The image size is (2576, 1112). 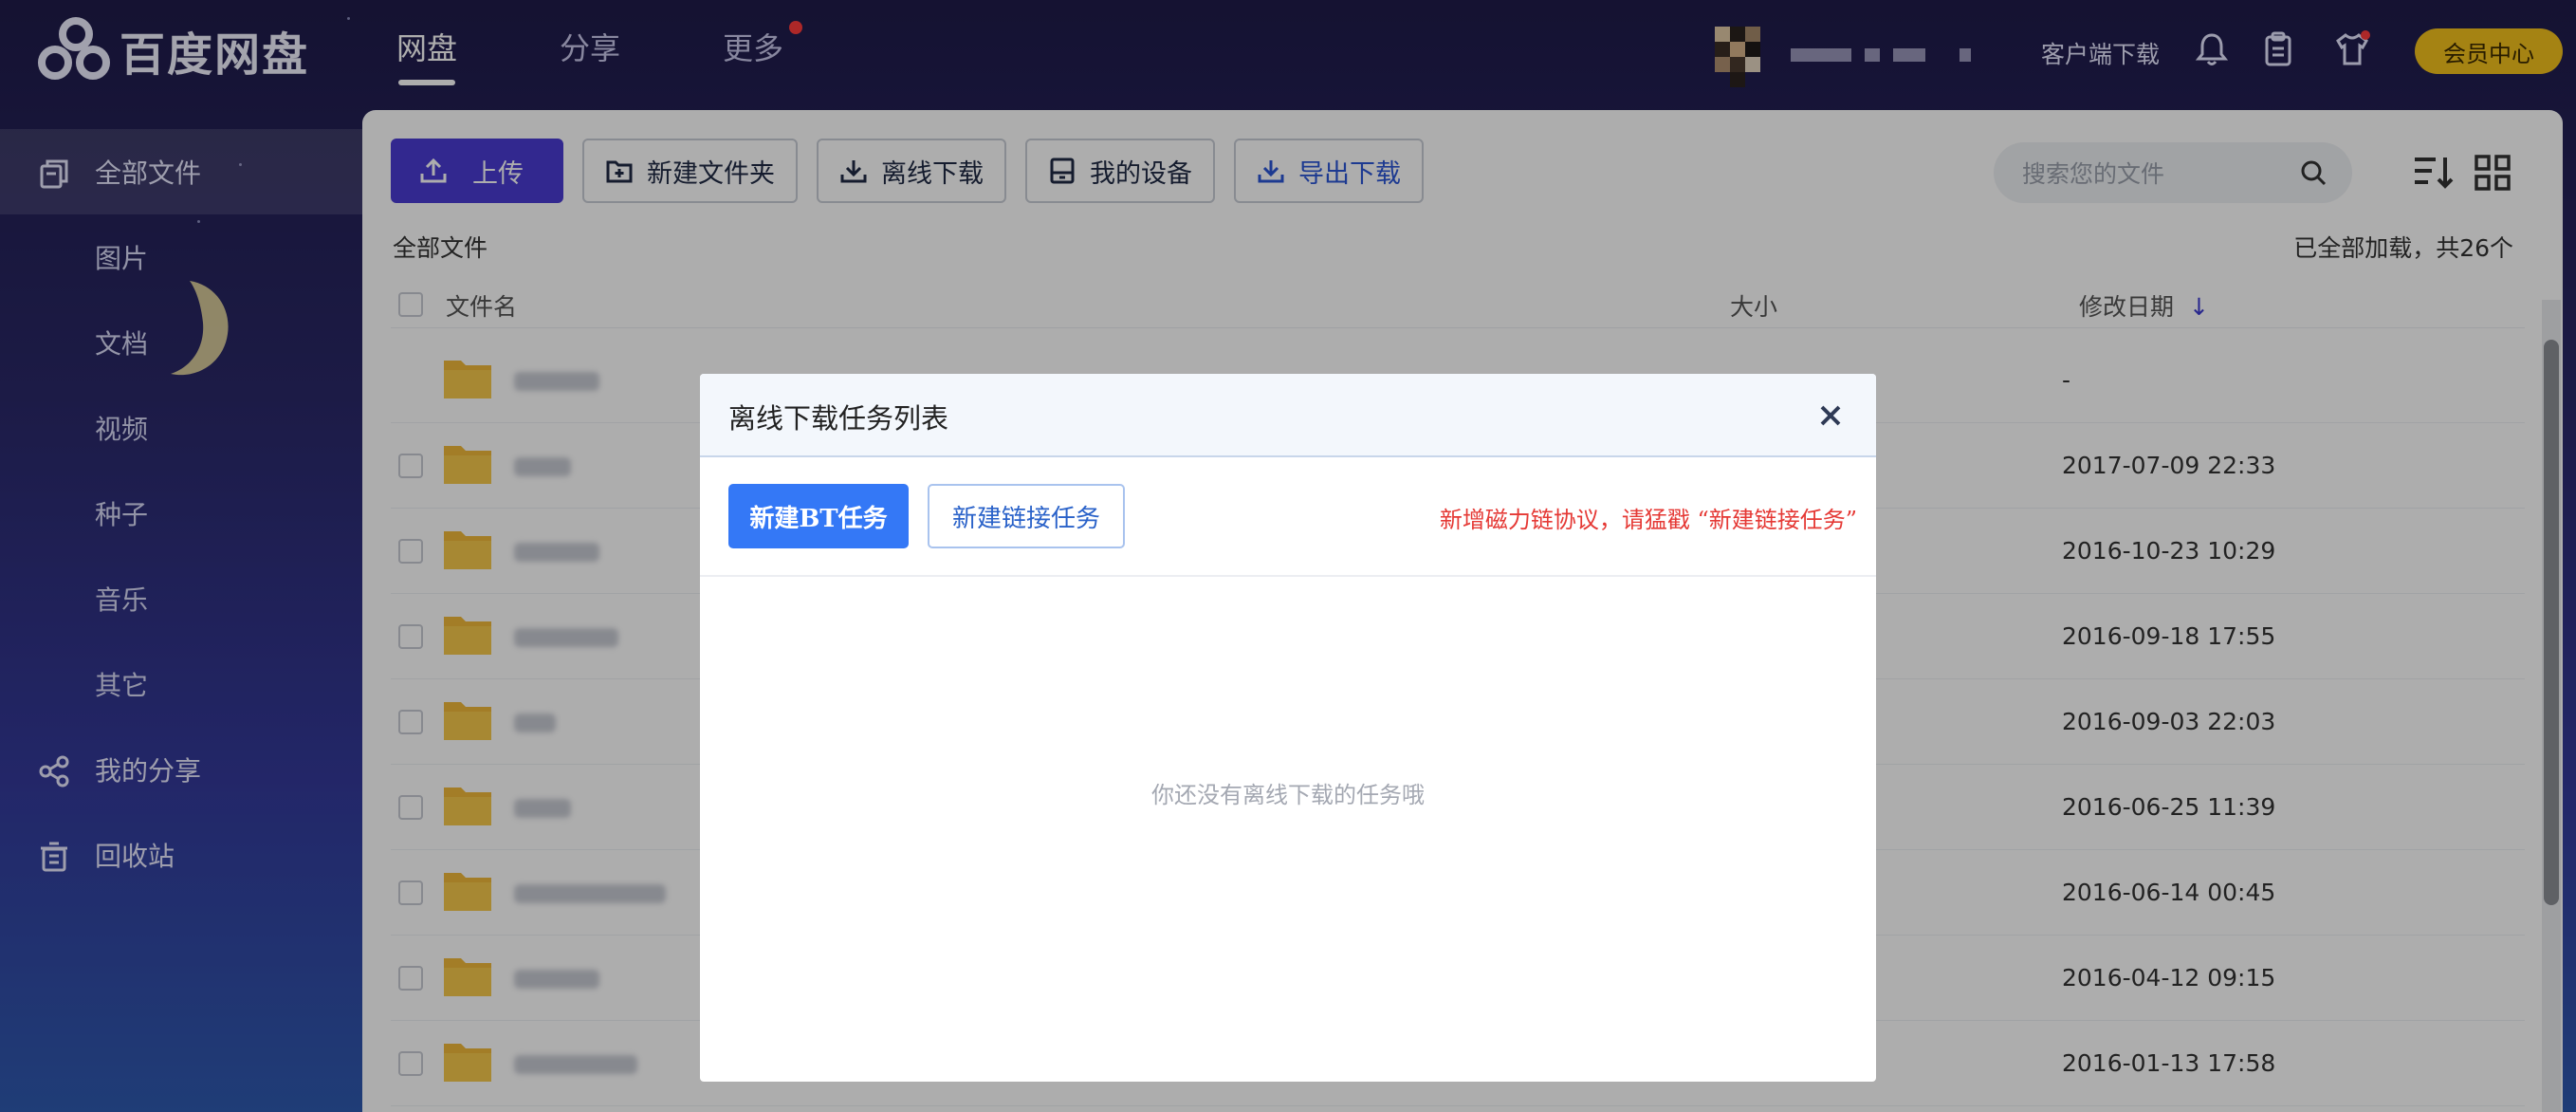 What do you see at coordinates (838, 419) in the screenshot?
I see `dialog-title: 离线下载任务列表` at bounding box center [838, 419].